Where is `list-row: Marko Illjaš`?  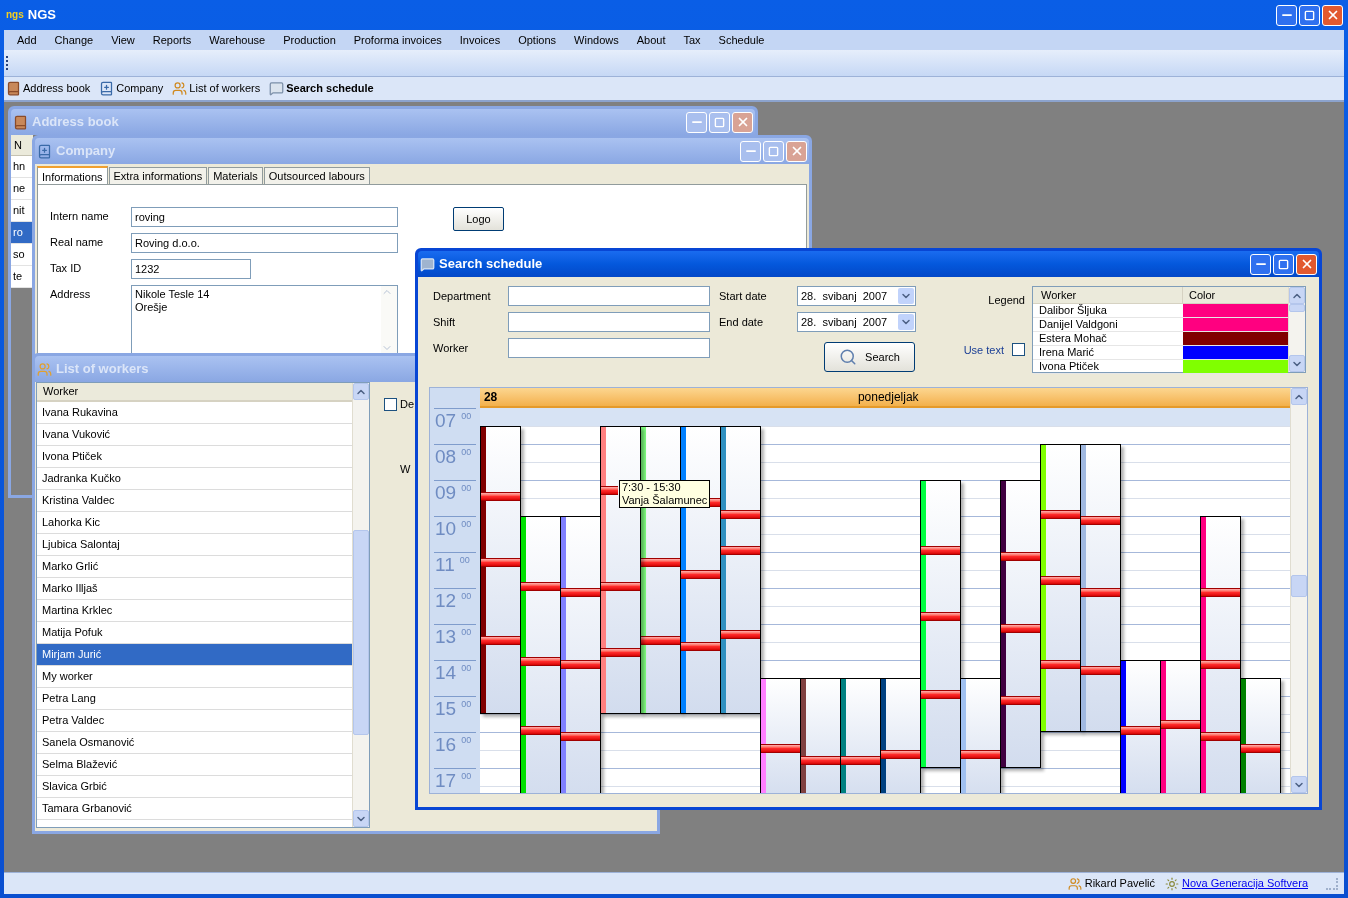
list-row: Marko Illjaš is located at coordinates (194, 589).